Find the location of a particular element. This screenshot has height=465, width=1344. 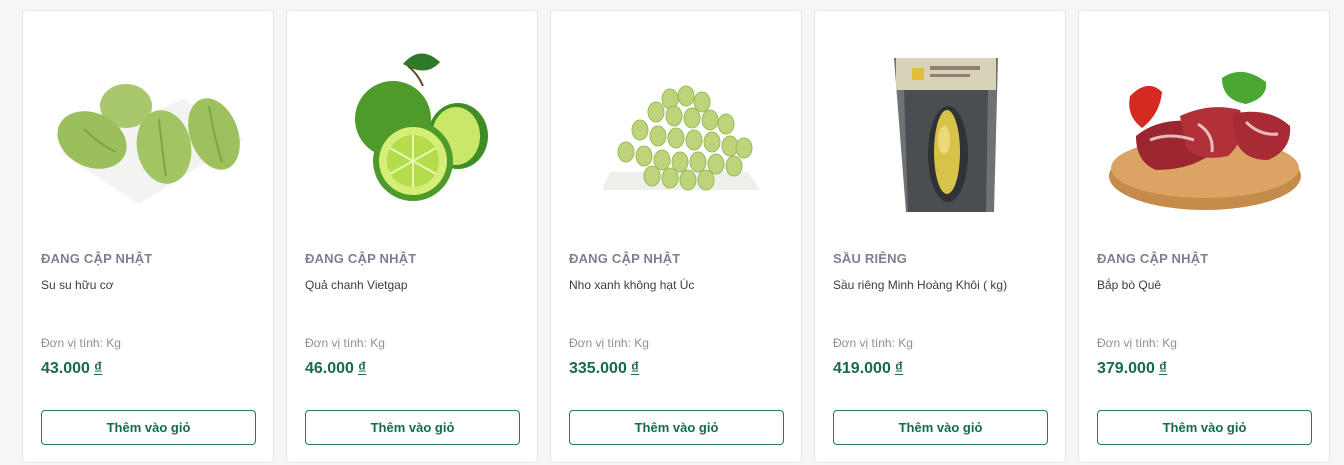

product-price: 43.000 ₫ is located at coordinates (71, 369).